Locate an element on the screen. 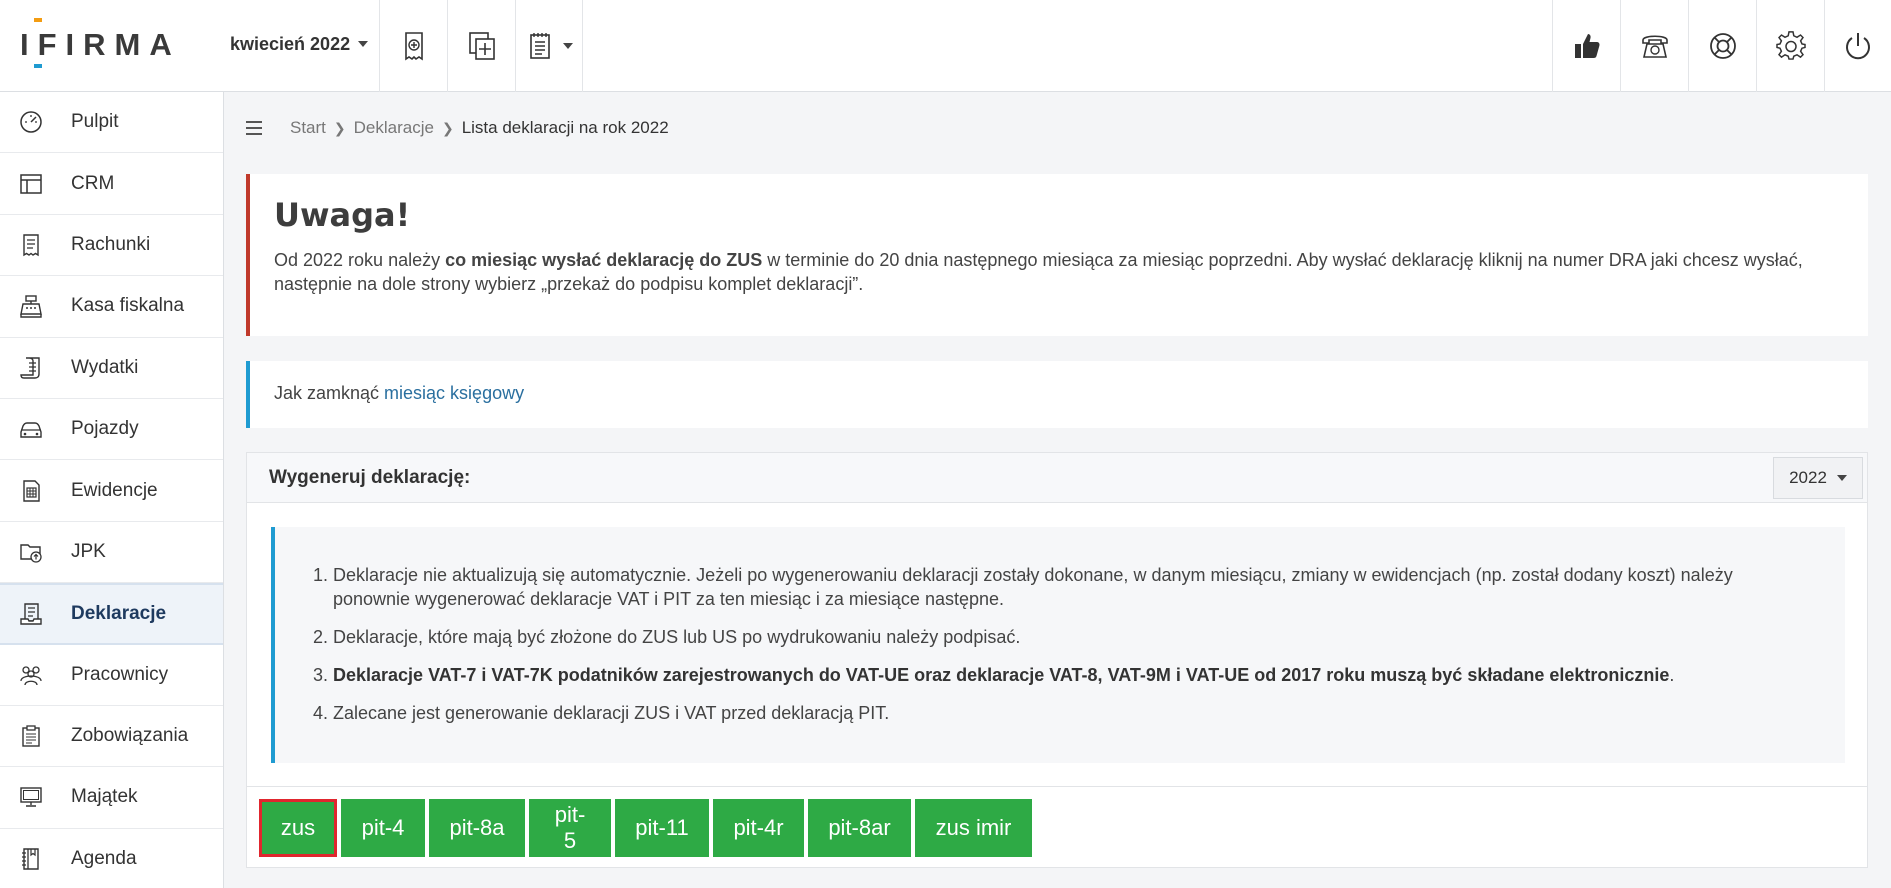  sidebar-item-label: Rachunki is located at coordinates (111, 244).